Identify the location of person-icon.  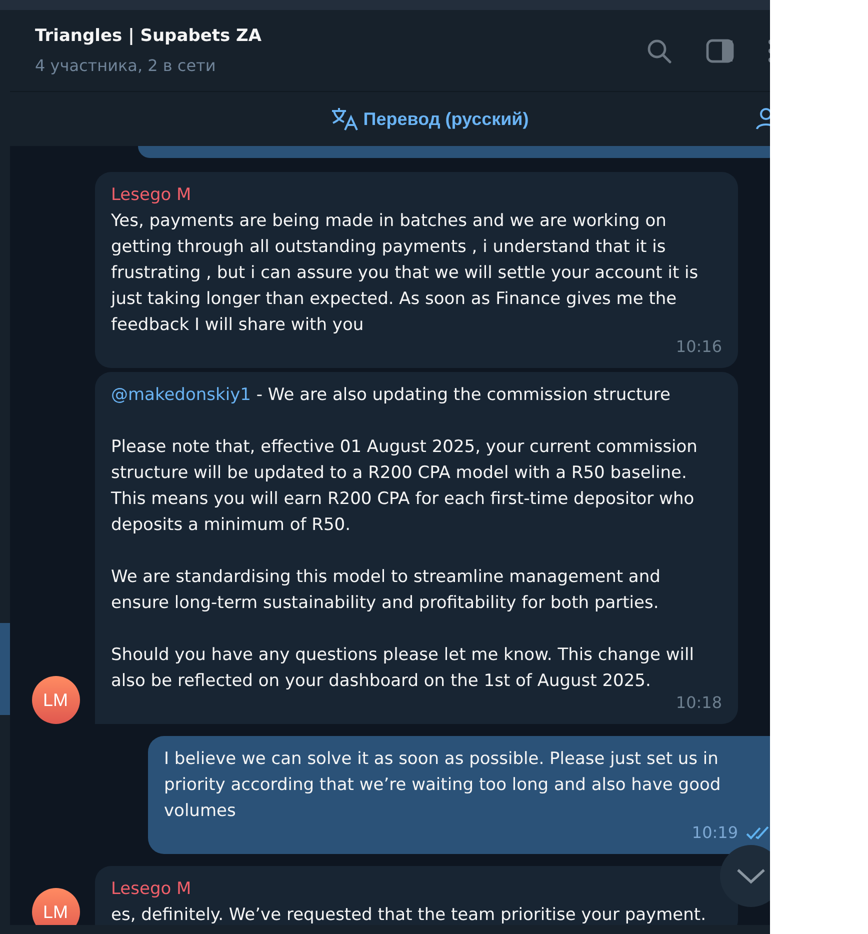
(763, 119).